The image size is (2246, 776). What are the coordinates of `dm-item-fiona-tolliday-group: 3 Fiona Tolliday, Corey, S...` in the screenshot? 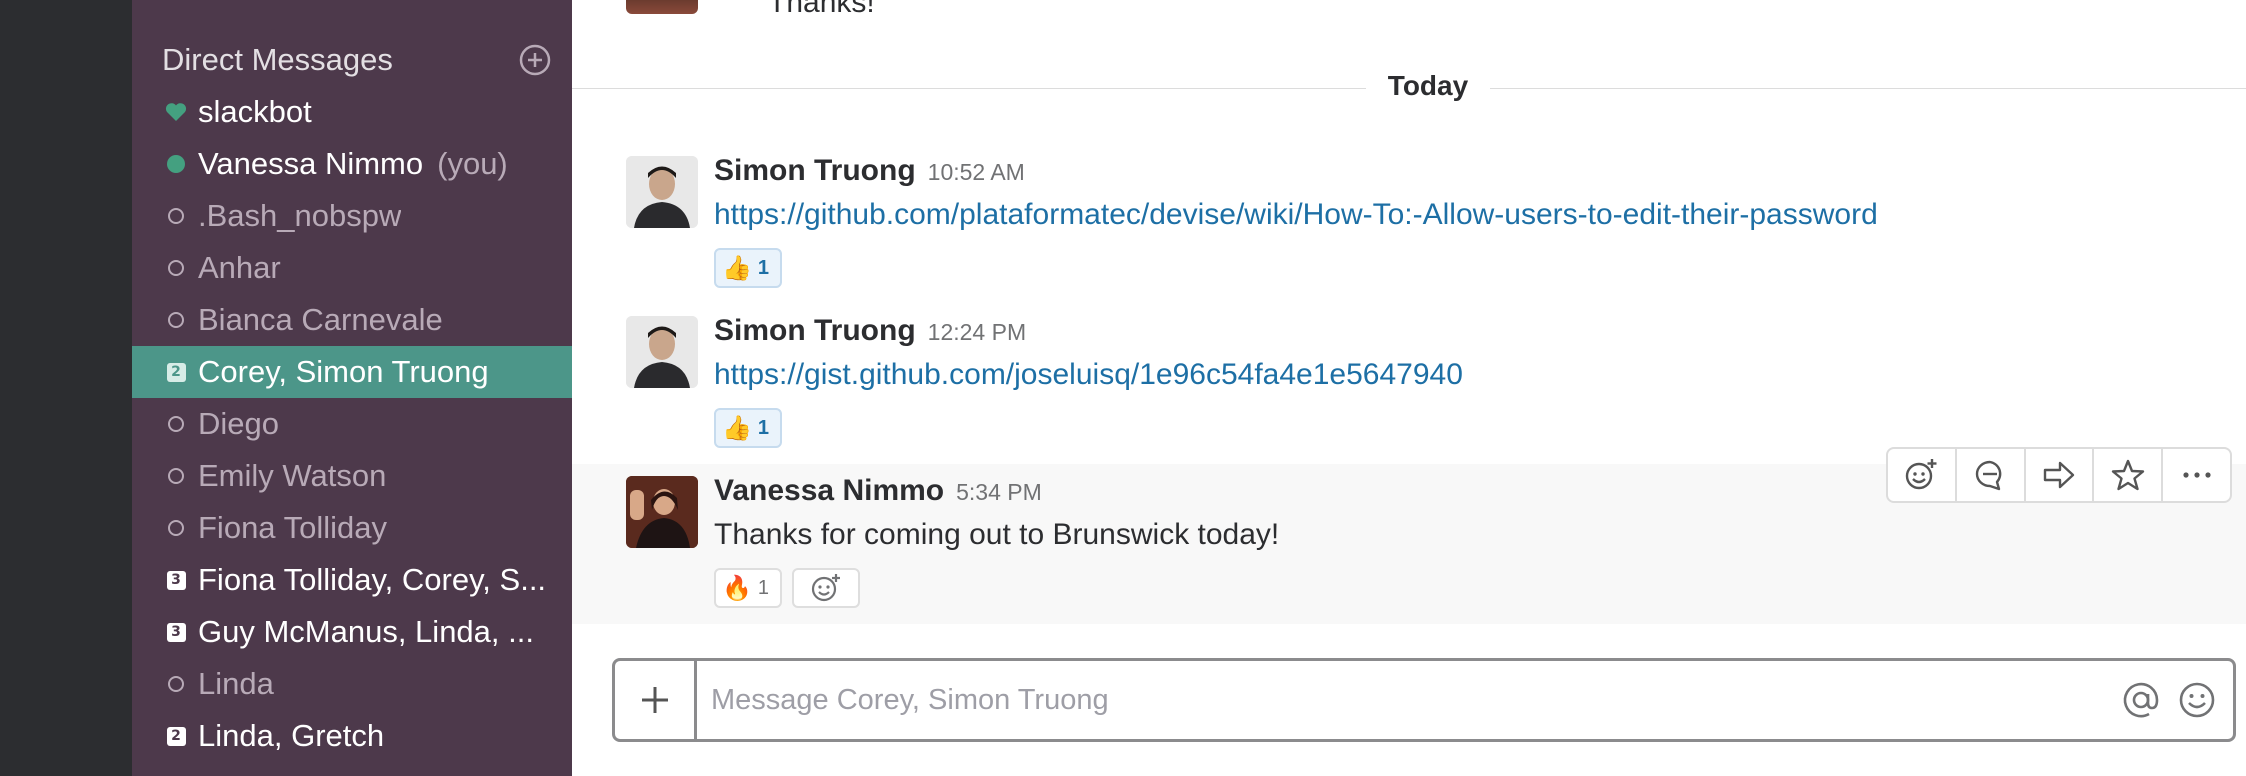 It's located at (352, 580).